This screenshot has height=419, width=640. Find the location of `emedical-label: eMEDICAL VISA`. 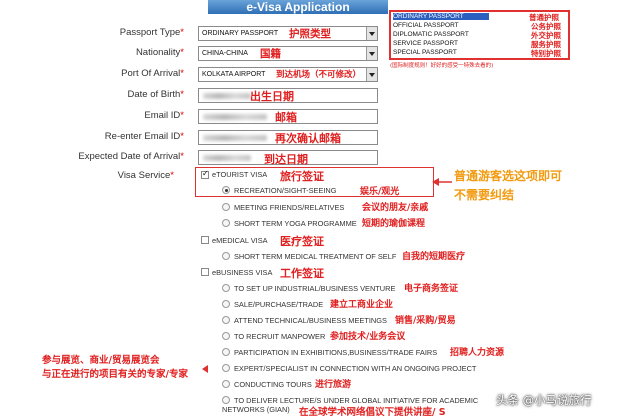

emedical-label: eMEDICAL VISA is located at coordinates (240, 240).